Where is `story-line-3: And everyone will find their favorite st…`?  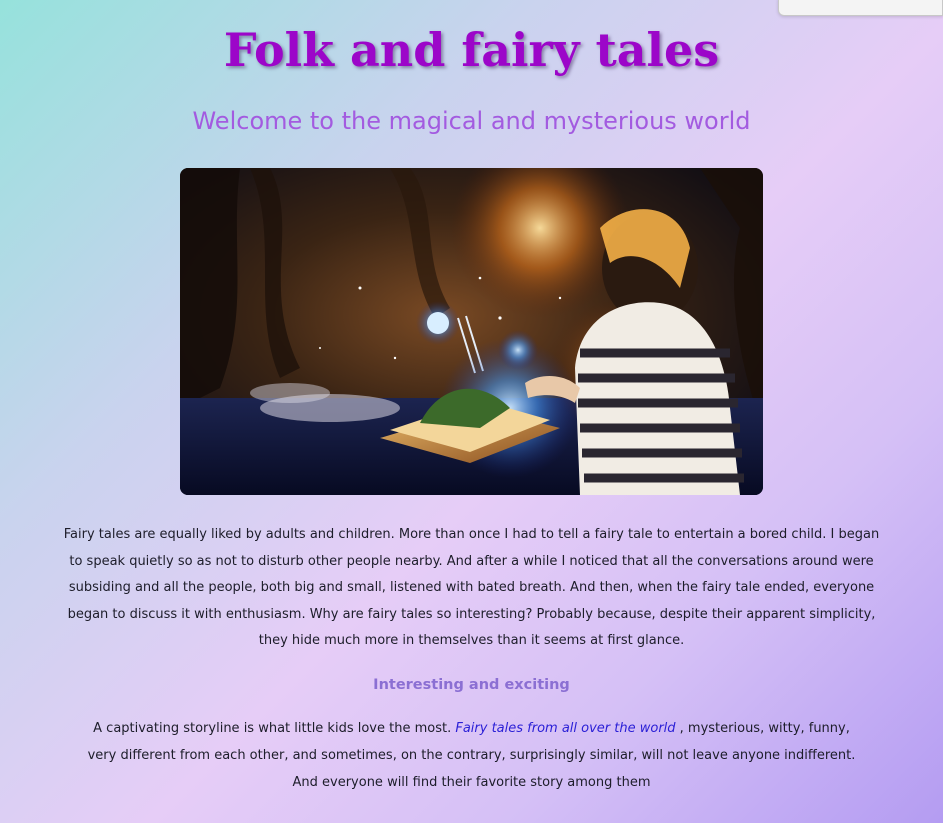 story-line-3: And everyone will find their favorite st… is located at coordinates (471, 782).